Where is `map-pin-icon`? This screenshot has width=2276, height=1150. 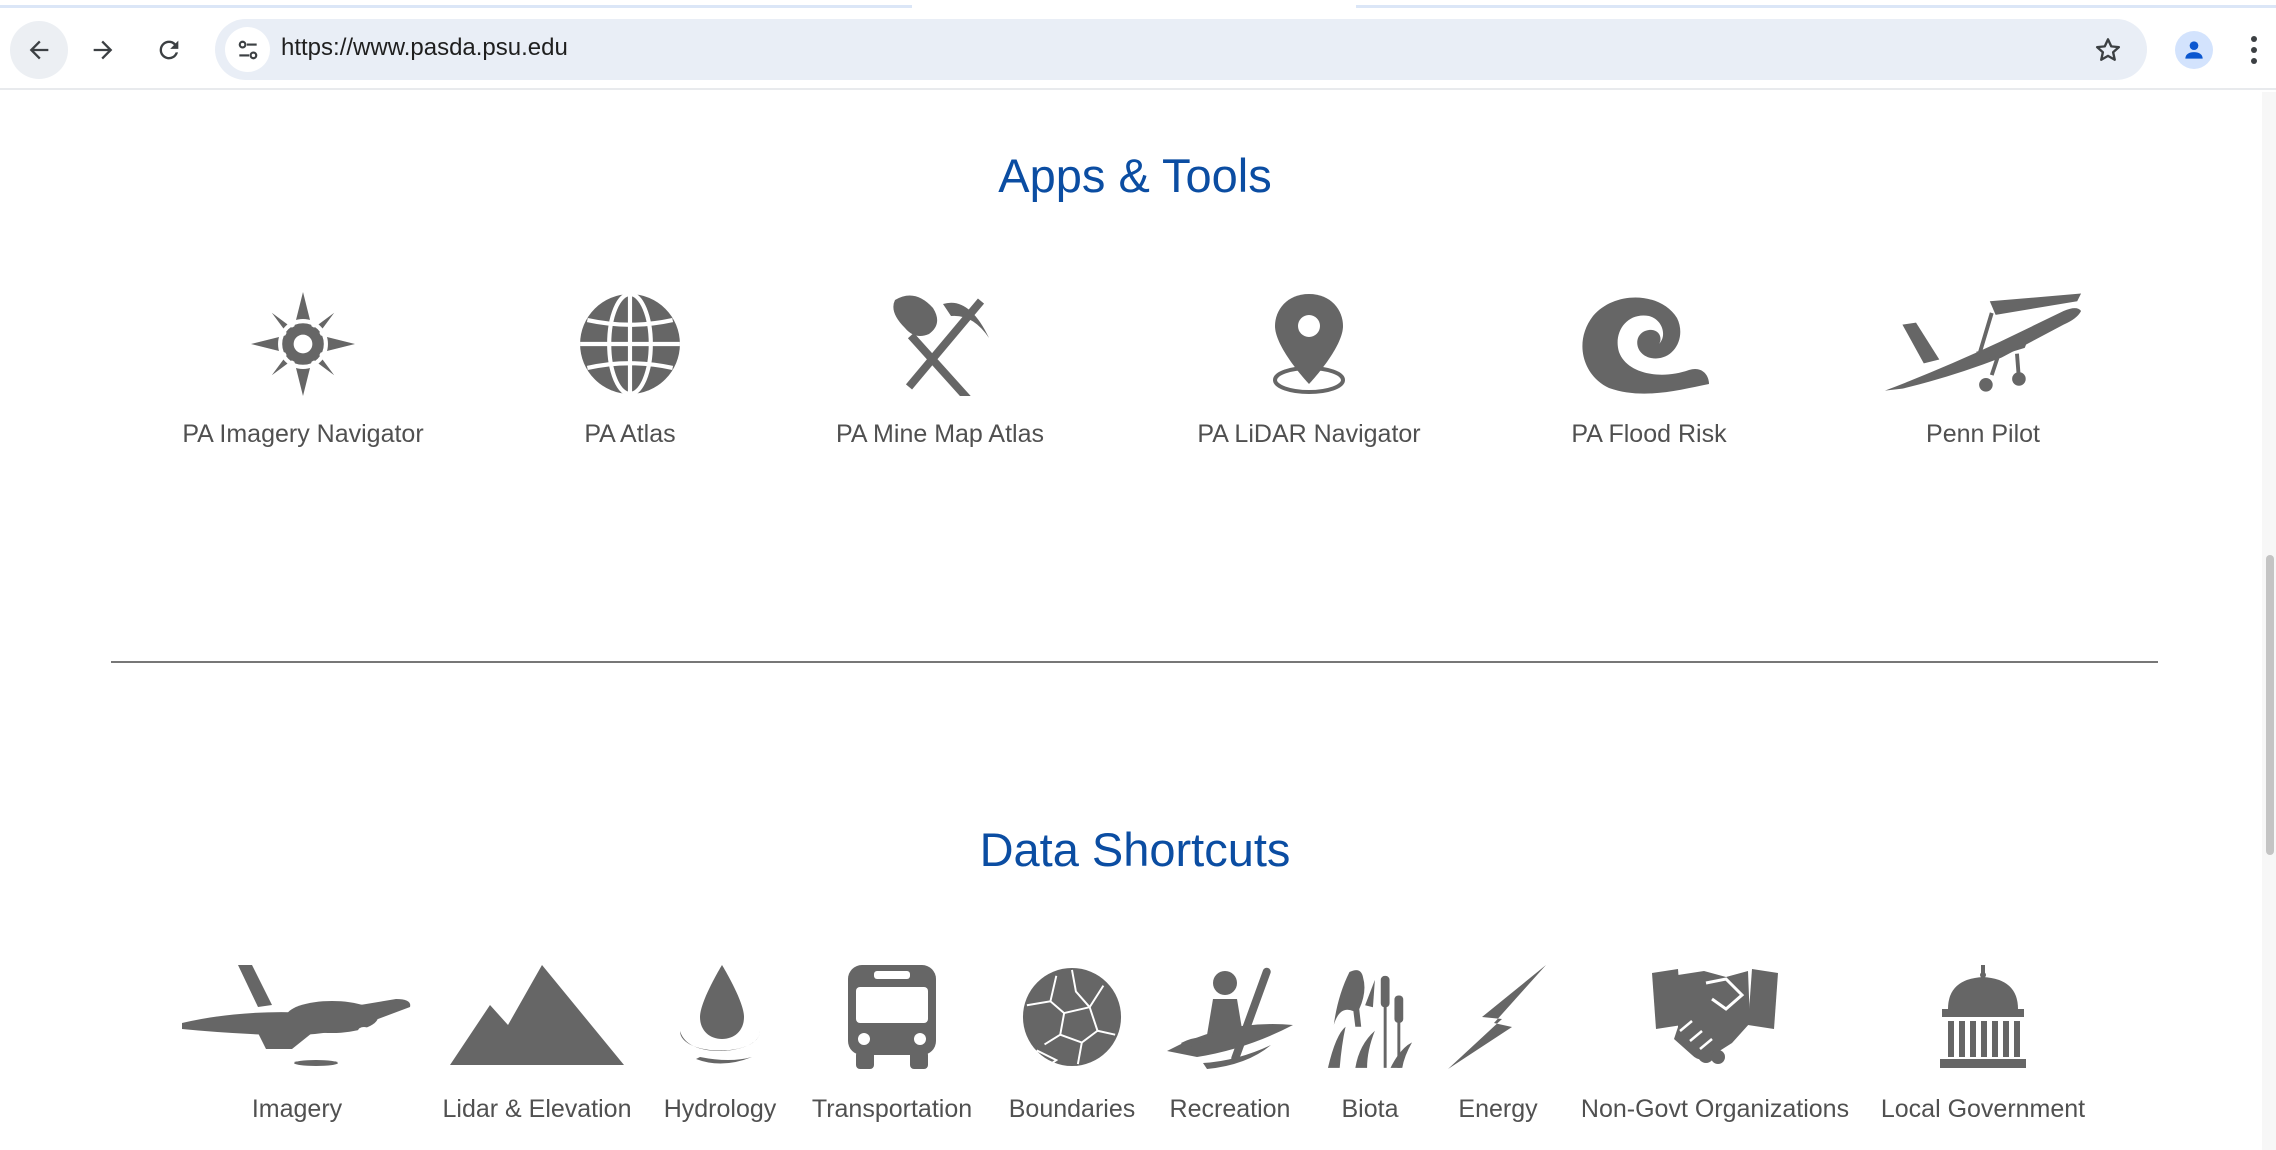
map-pin-icon is located at coordinates (1309, 344).